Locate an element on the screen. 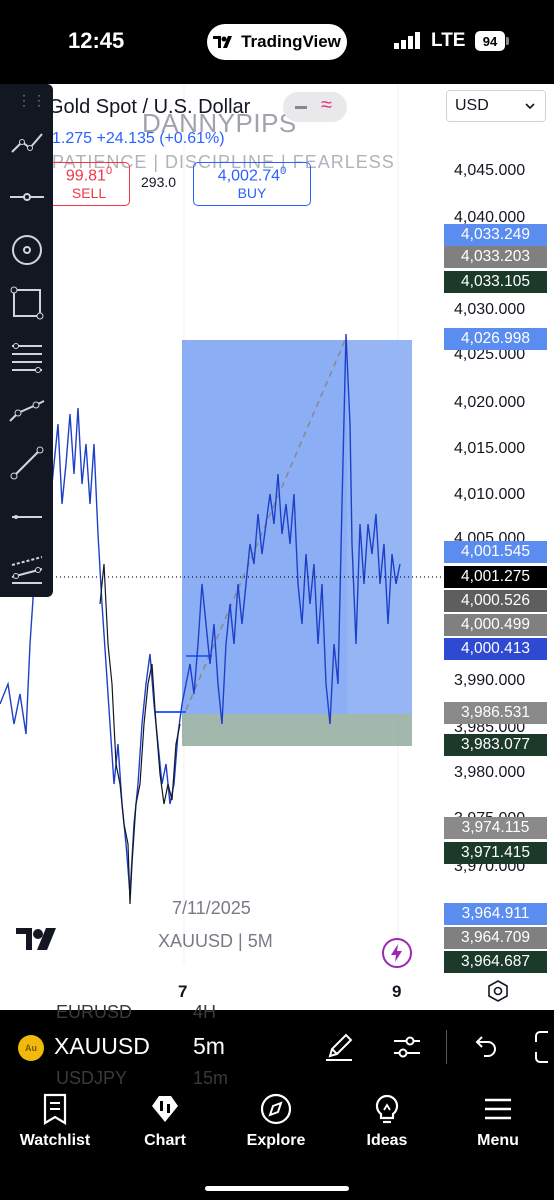 This screenshot has width=554, height=1200. network-label: LTE is located at coordinates (448, 40).